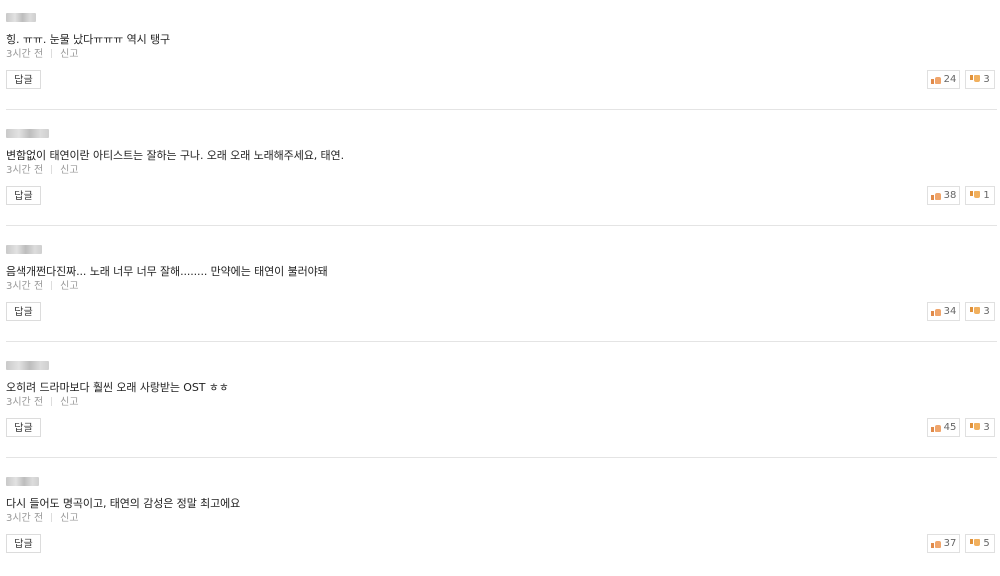  I want to click on like-button: 24, so click(943, 79).